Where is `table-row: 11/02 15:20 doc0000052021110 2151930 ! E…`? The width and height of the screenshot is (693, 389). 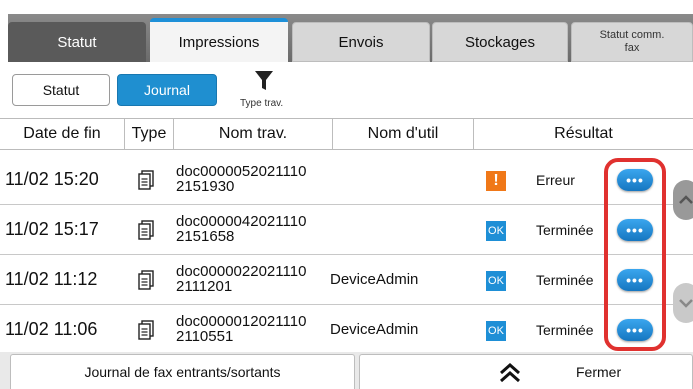
table-row: 11/02 15:20 doc0000052021110 2151930 ! E… is located at coordinates (346, 180).